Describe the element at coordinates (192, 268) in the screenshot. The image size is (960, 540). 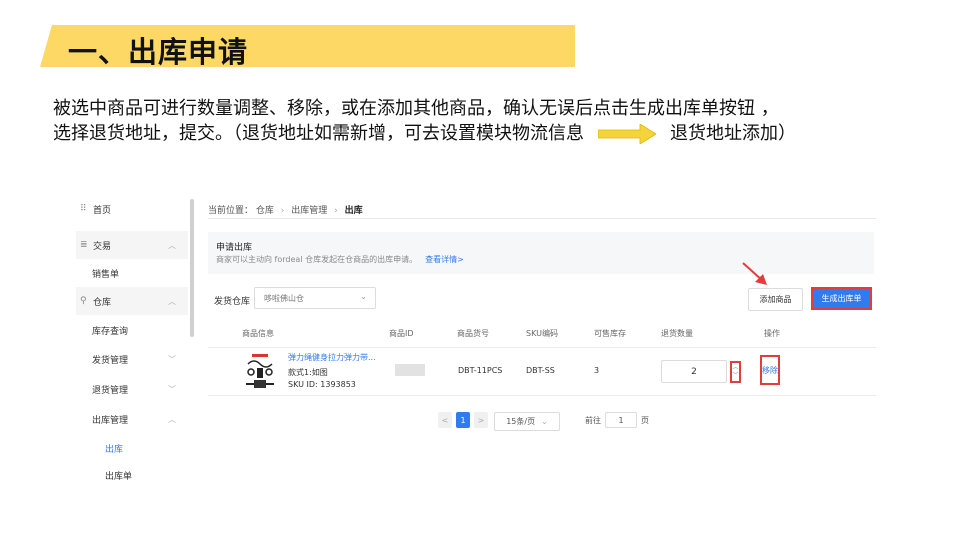
I see `sidebar-scrollbar` at that location.